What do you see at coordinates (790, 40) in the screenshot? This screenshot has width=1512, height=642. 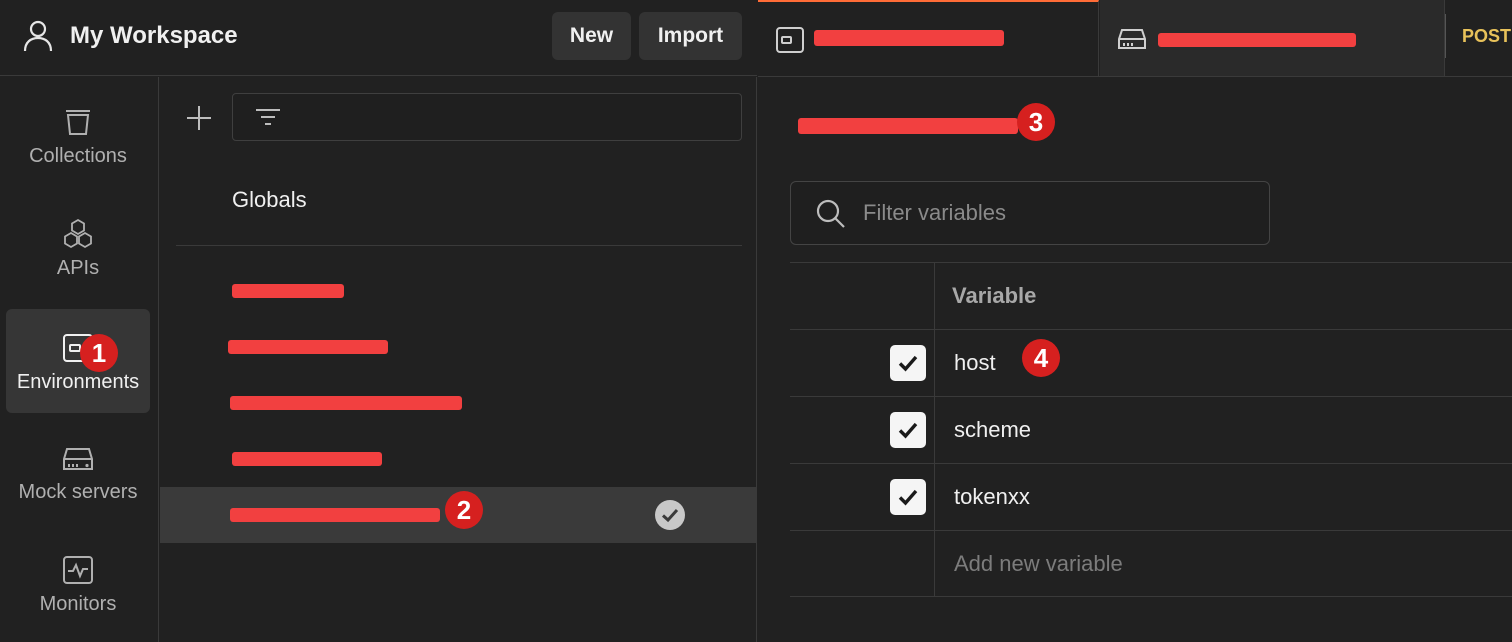 I see `environment-icon` at bounding box center [790, 40].